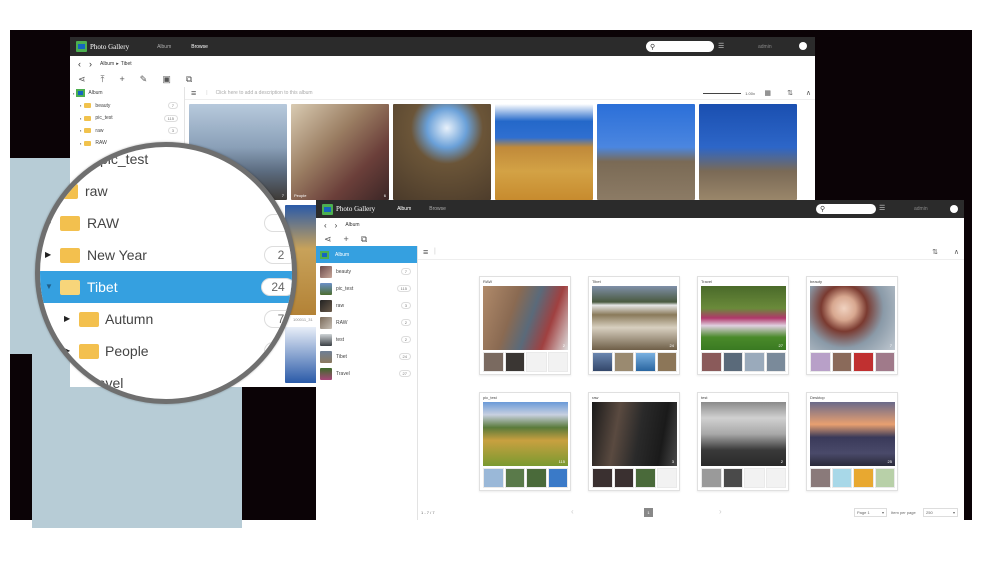 This screenshot has height=562, width=1000. What do you see at coordinates (366, 373) in the screenshot?
I see `album-list-item: Travel 27` at bounding box center [366, 373].